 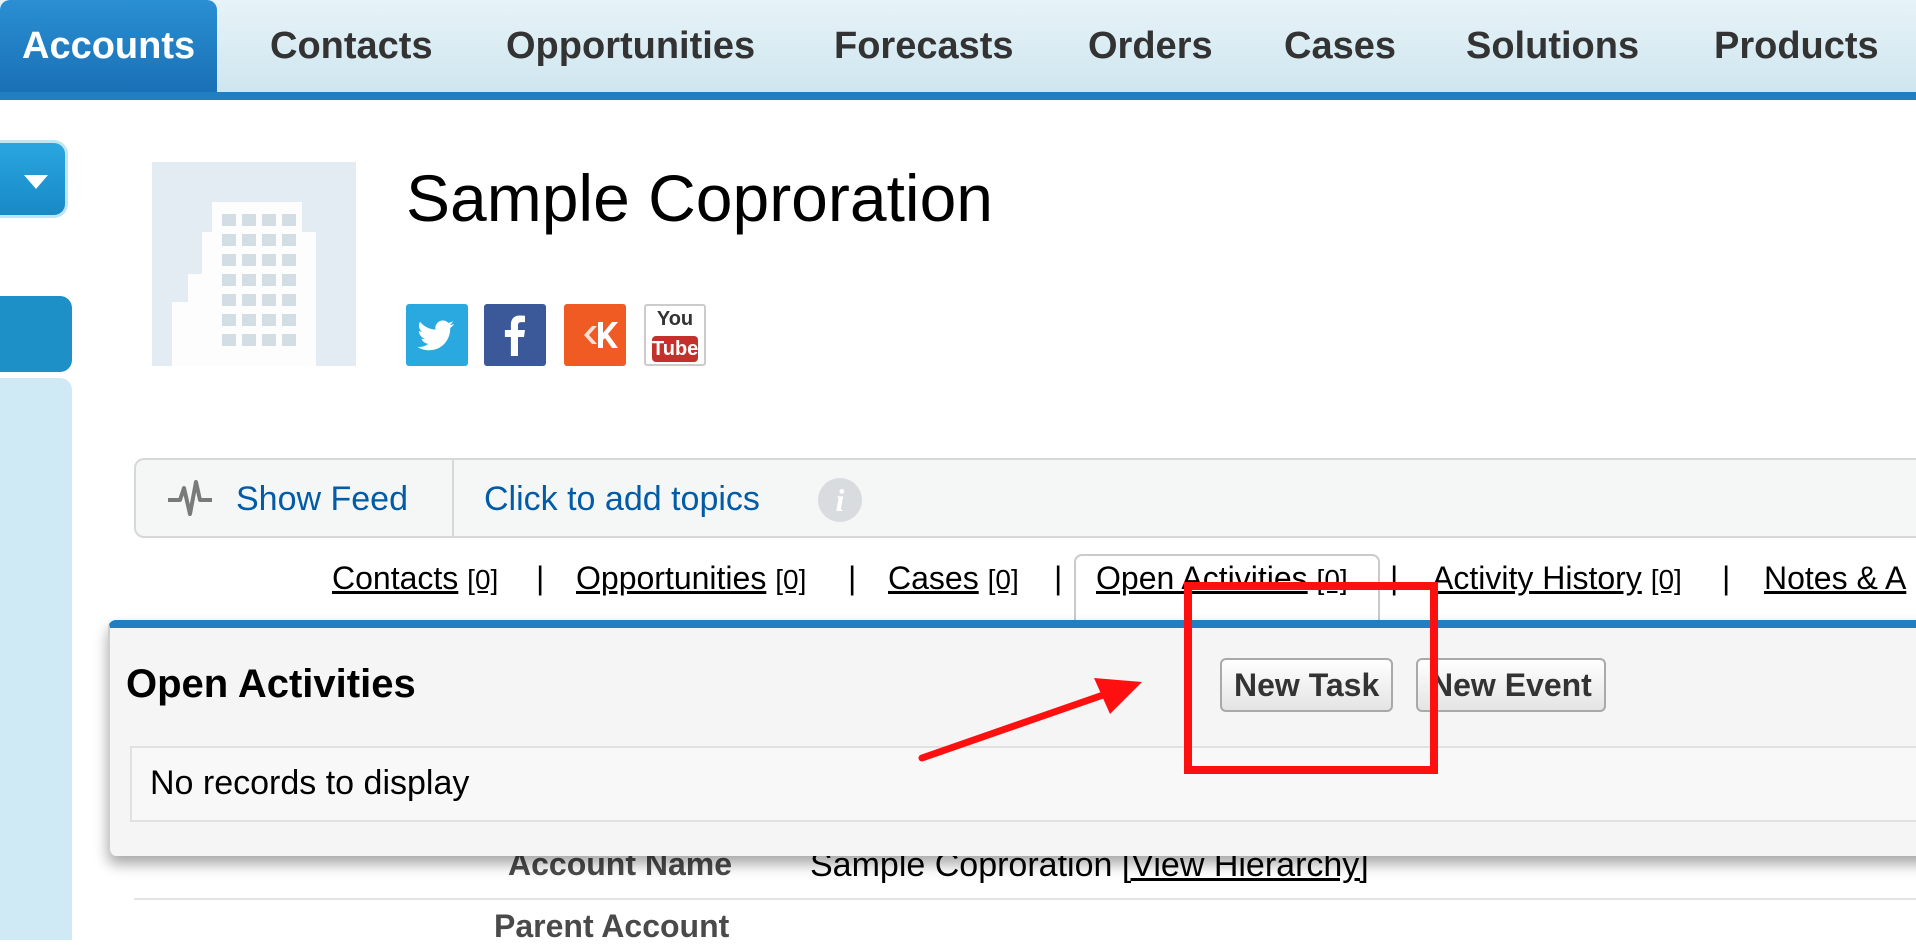 What do you see at coordinates (437, 335) in the screenshot?
I see `twitter-icon` at bounding box center [437, 335].